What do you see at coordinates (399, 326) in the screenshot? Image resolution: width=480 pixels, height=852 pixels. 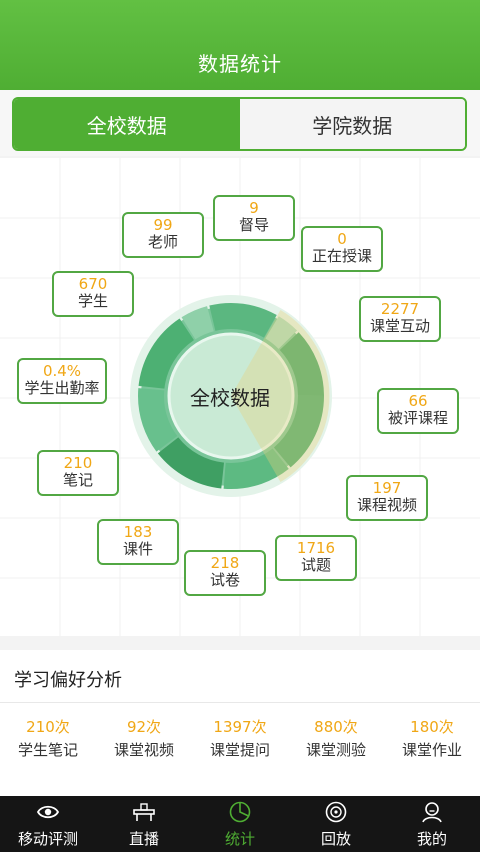 I see `stat-label: 课堂互动` at bounding box center [399, 326].